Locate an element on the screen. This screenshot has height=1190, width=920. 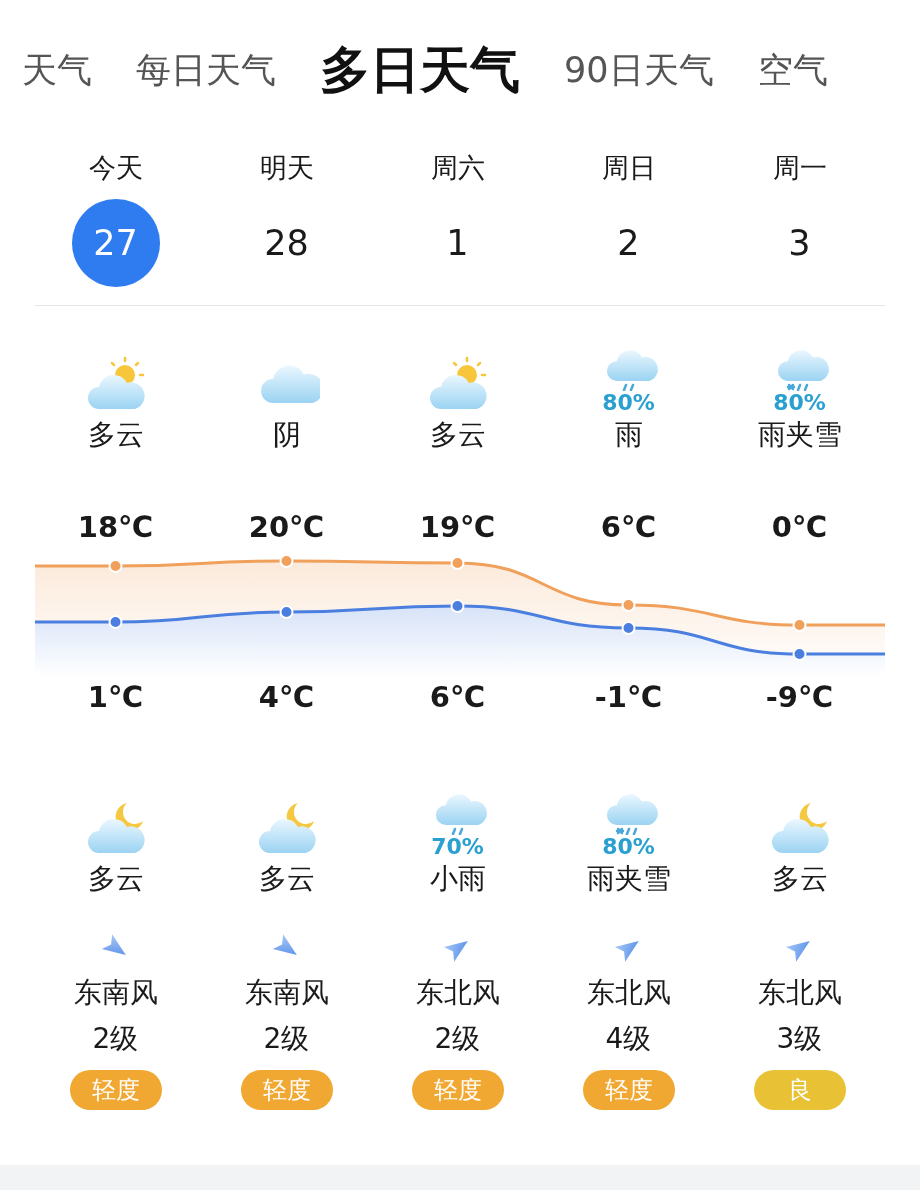
high-temperature: 18℃ is located at coordinates (115, 527).